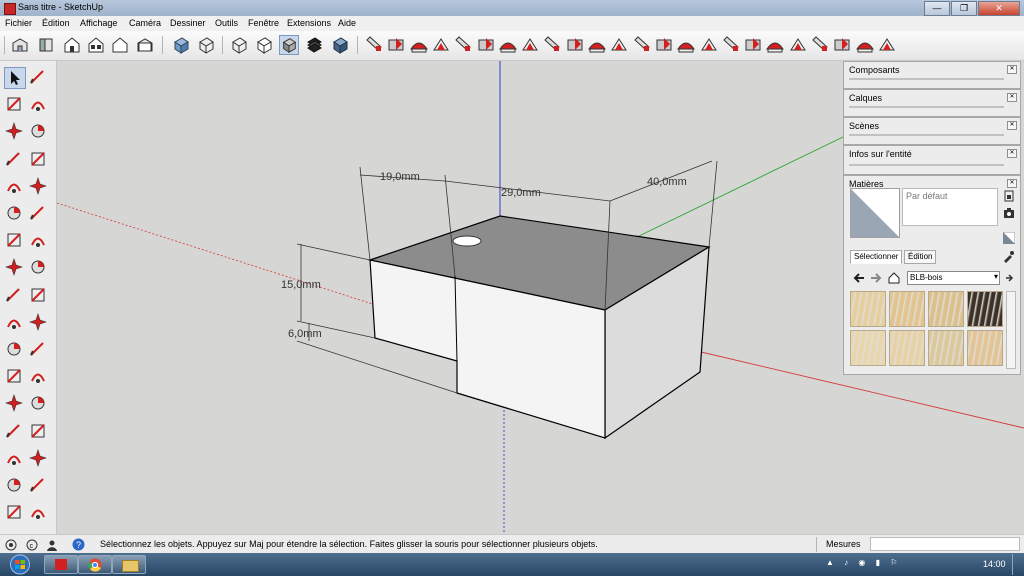 The width and height of the screenshot is (1024, 576). What do you see at coordinates (39, 214) in the screenshot?
I see `pie-tool-button` at bounding box center [39, 214].